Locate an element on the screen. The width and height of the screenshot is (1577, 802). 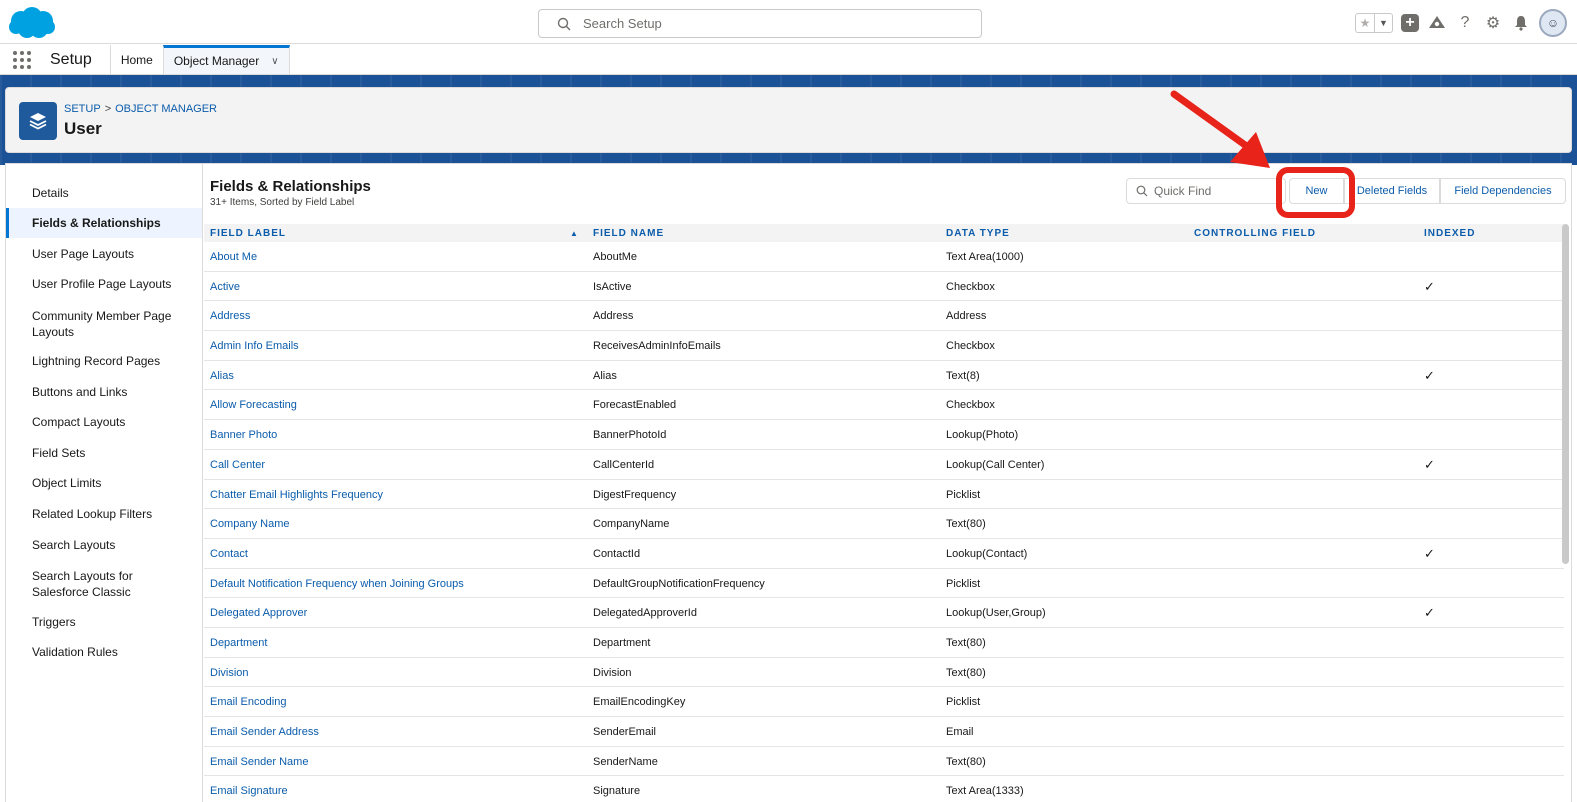
global-search is located at coordinates (760, 23).